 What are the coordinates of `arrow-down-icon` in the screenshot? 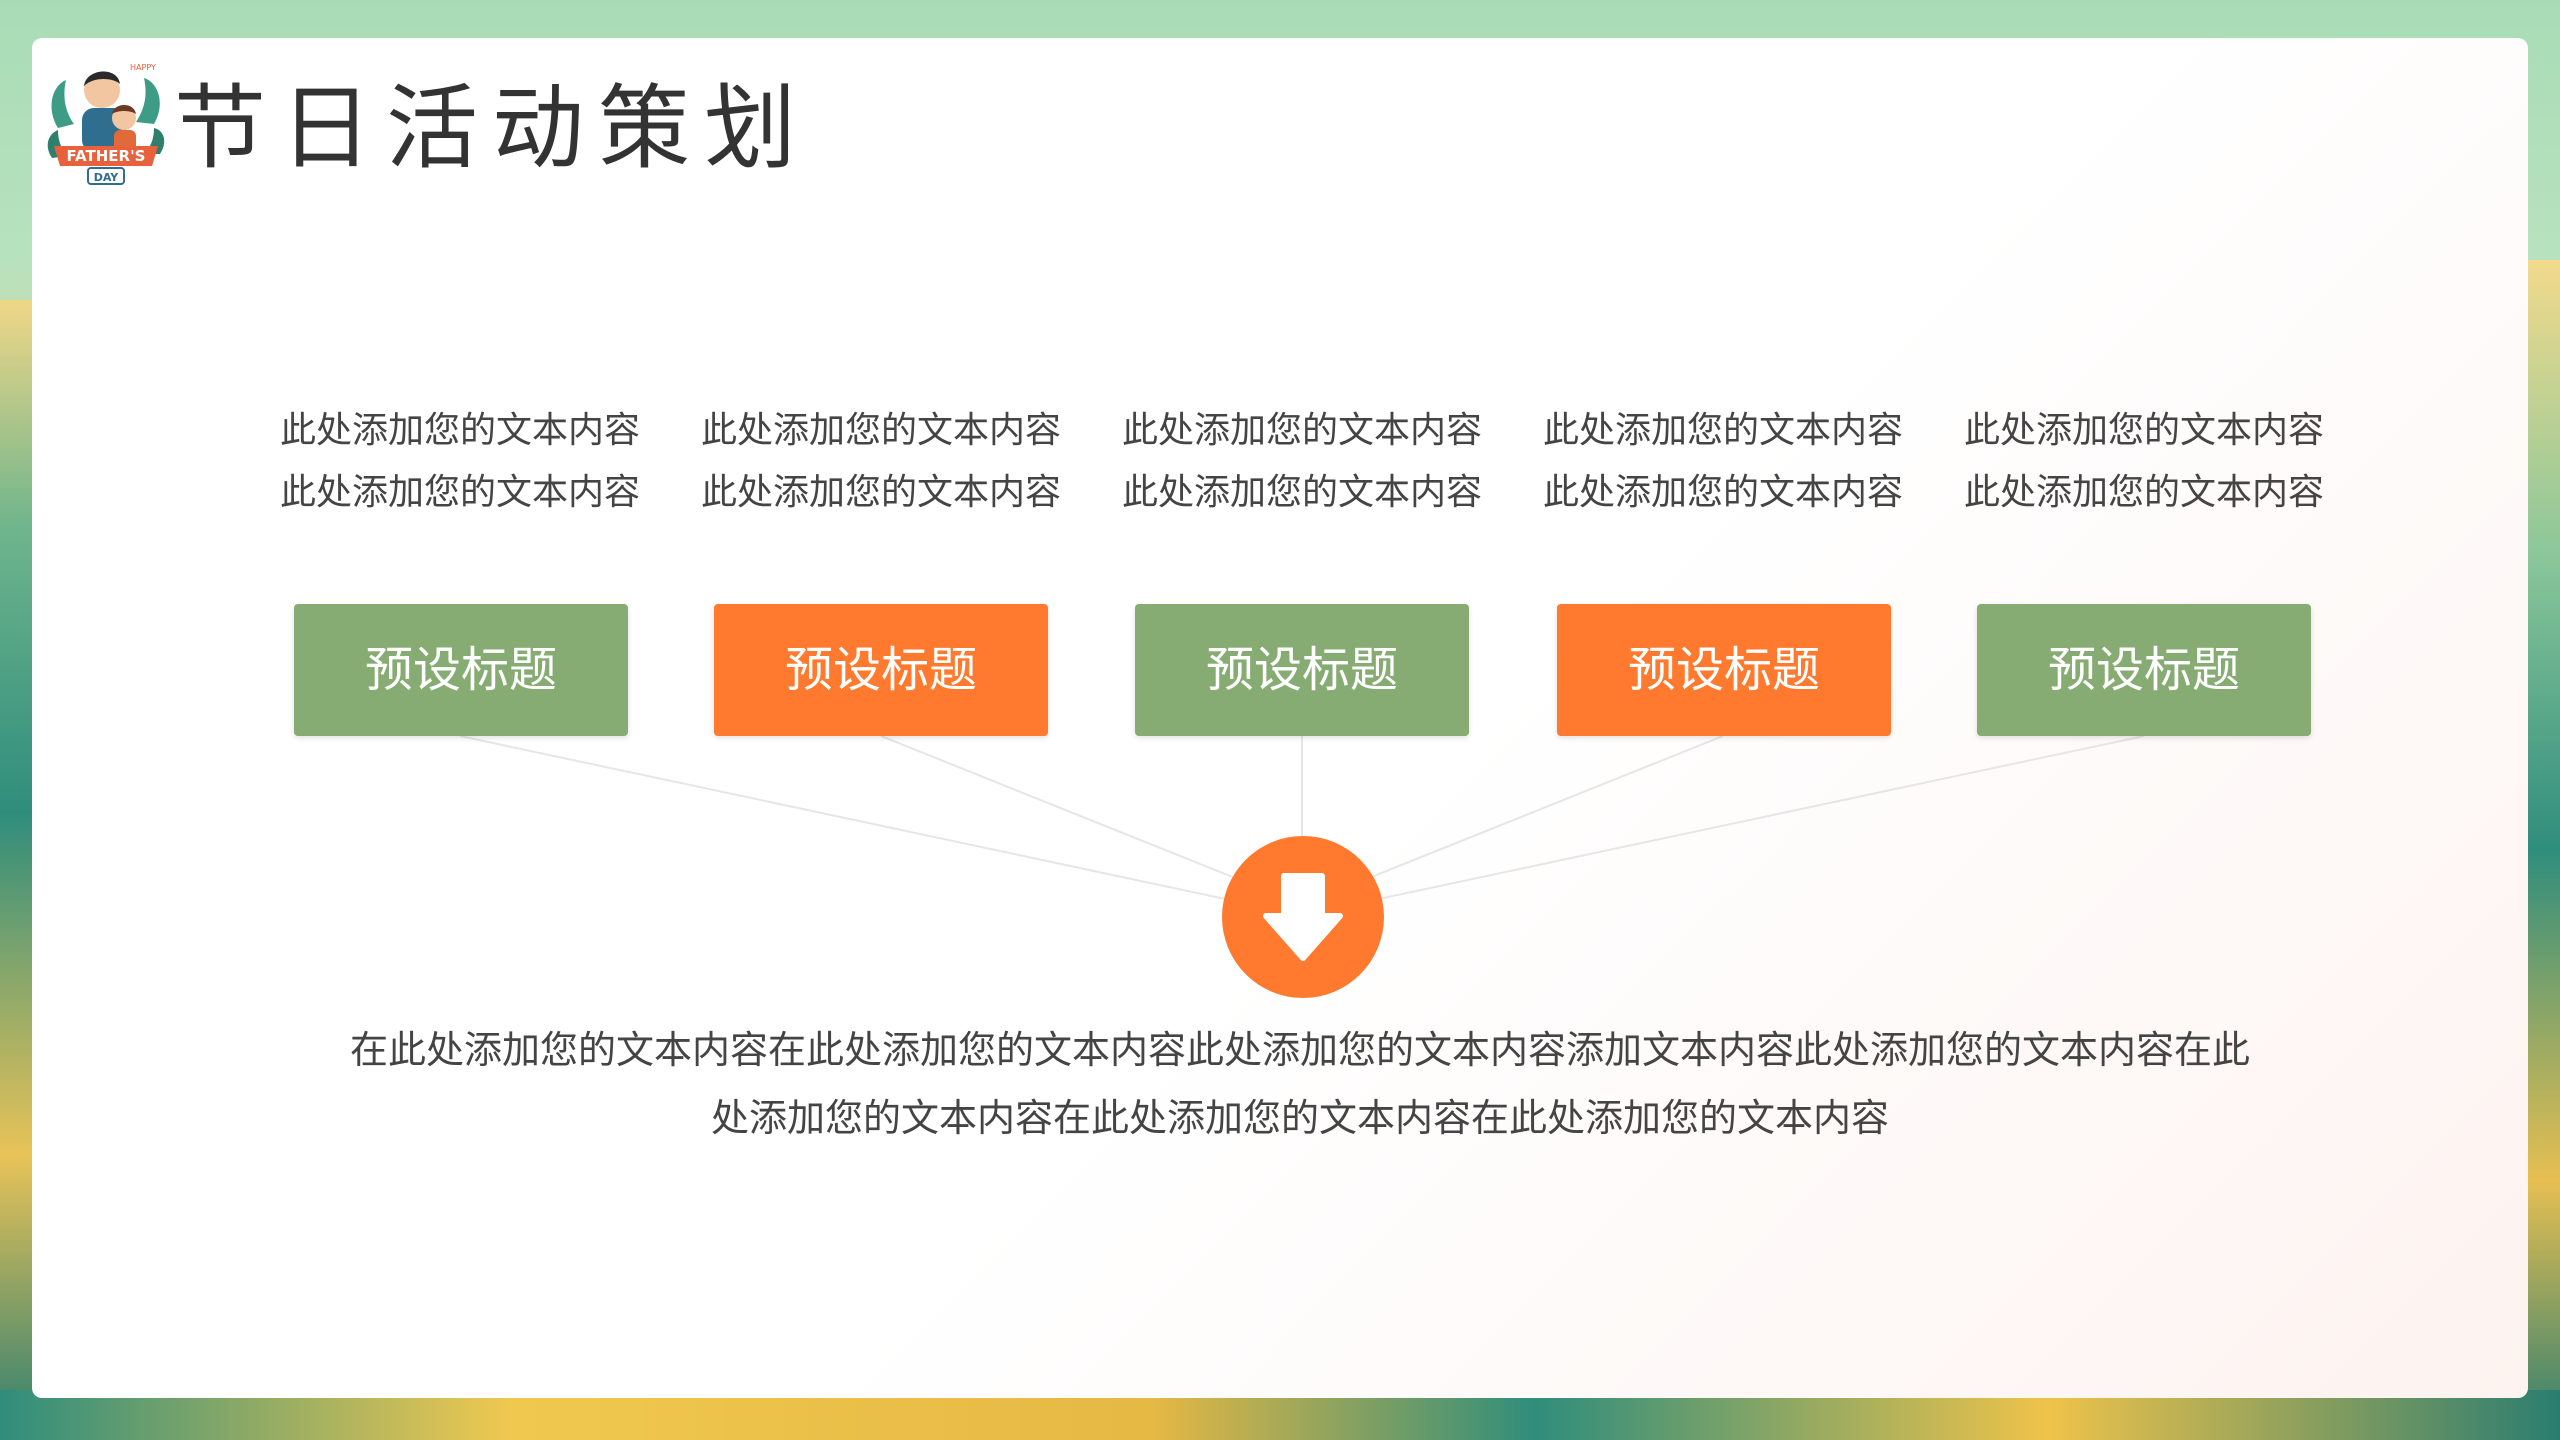 It's located at (1303, 917).